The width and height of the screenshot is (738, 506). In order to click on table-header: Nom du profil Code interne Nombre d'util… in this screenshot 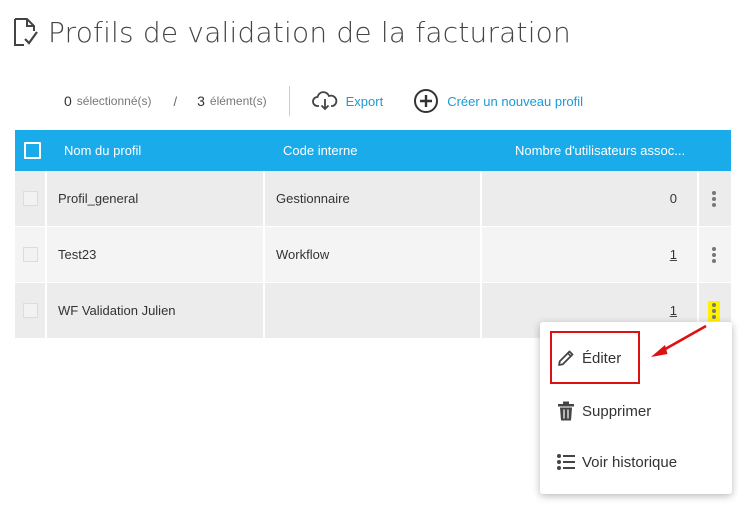, I will do `click(373, 150)`.